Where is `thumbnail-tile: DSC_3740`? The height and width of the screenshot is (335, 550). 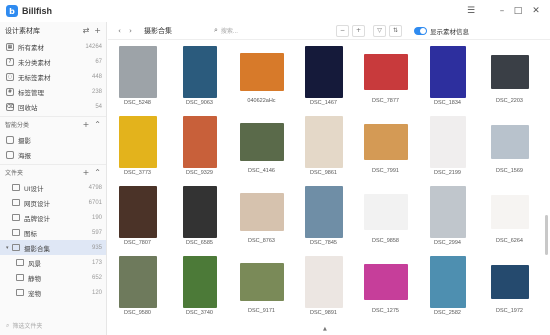
thumbnail-tile: DSC_3740 is located at coordinates (199, 286).